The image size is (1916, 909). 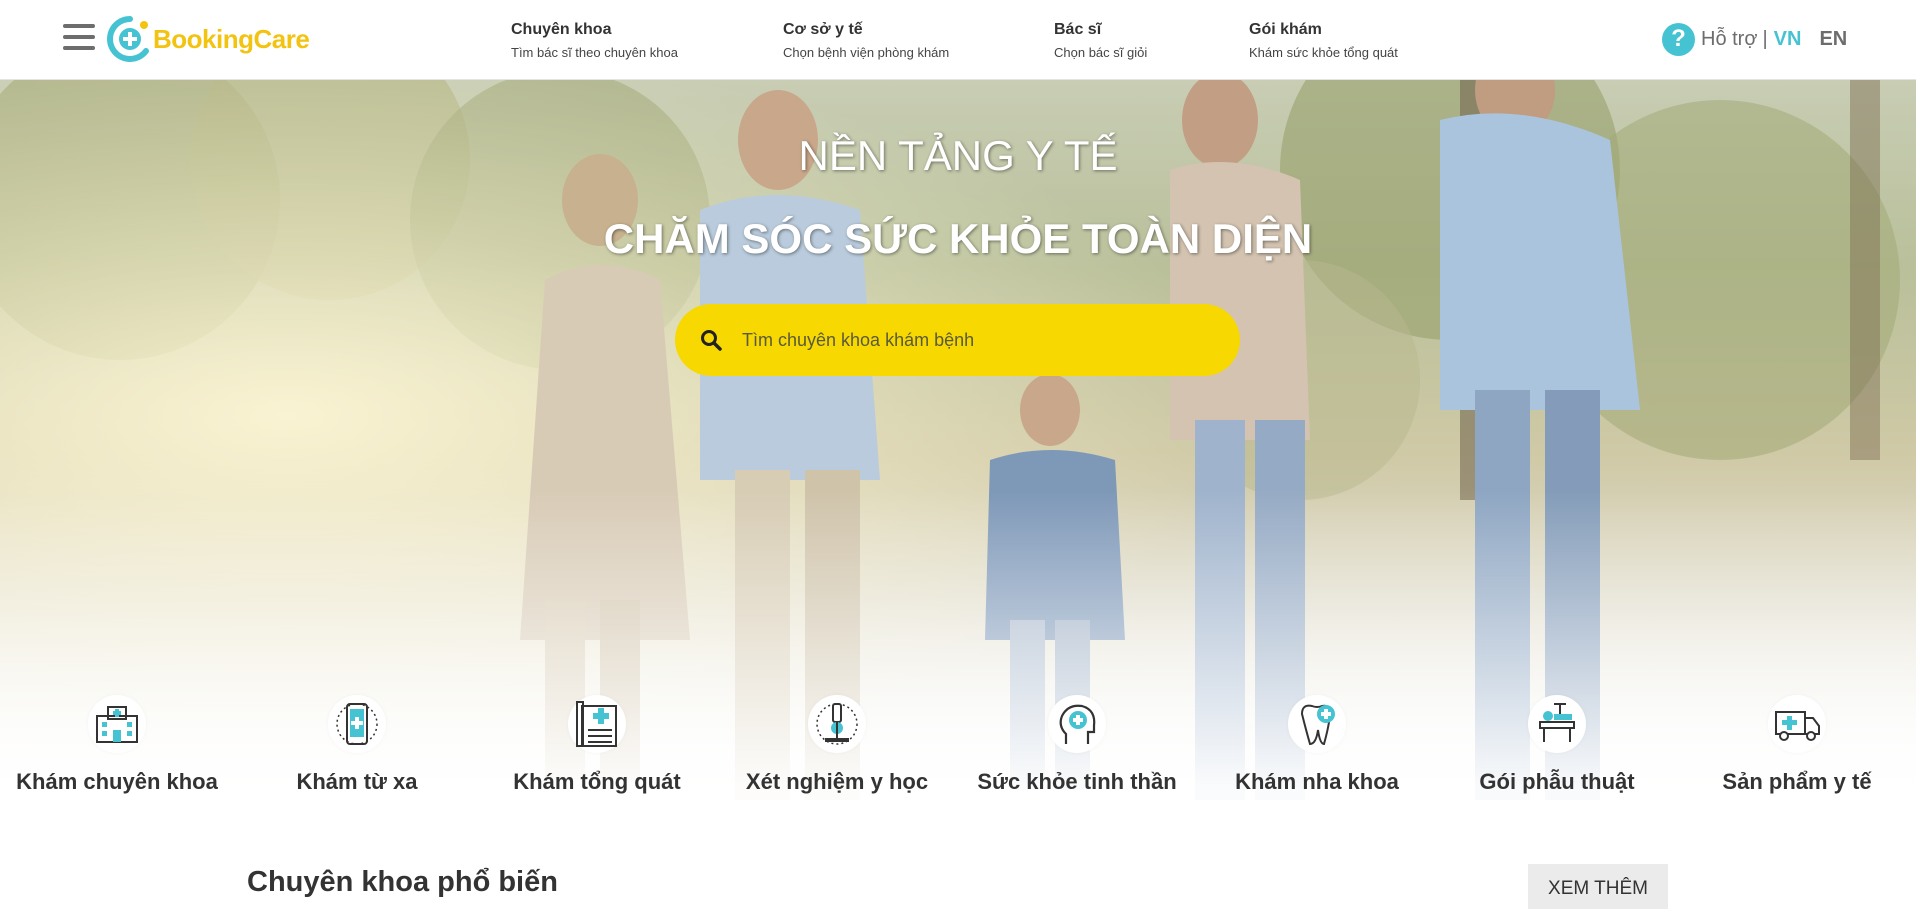 I want to click on option-mental-health: Sức khỏe tinh thần, so click(x=1077, y=745).